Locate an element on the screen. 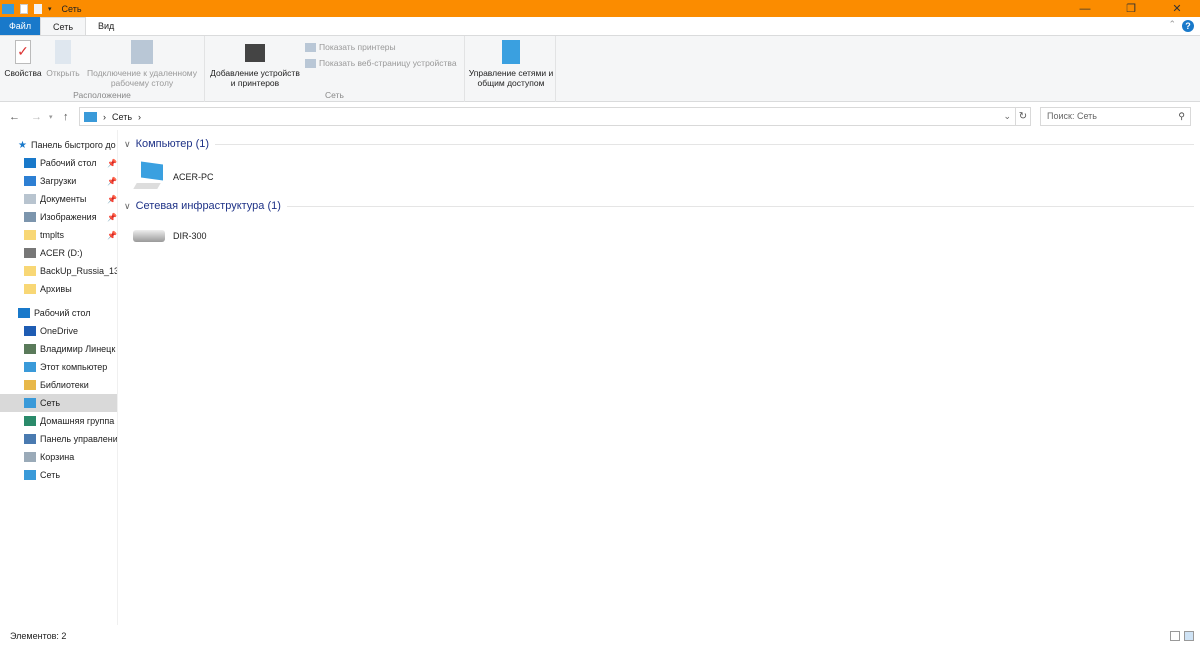  nav-item-label: Архивы is located at coordinates (56, 289).